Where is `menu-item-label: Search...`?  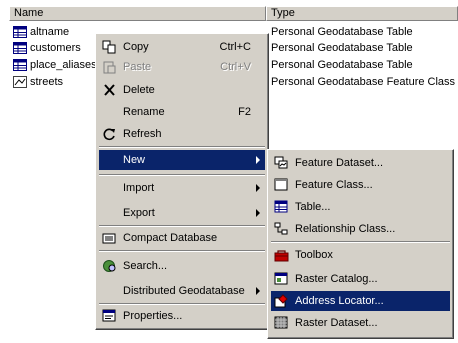
menu-item-label: Search... is located at coordinates (145, 266).